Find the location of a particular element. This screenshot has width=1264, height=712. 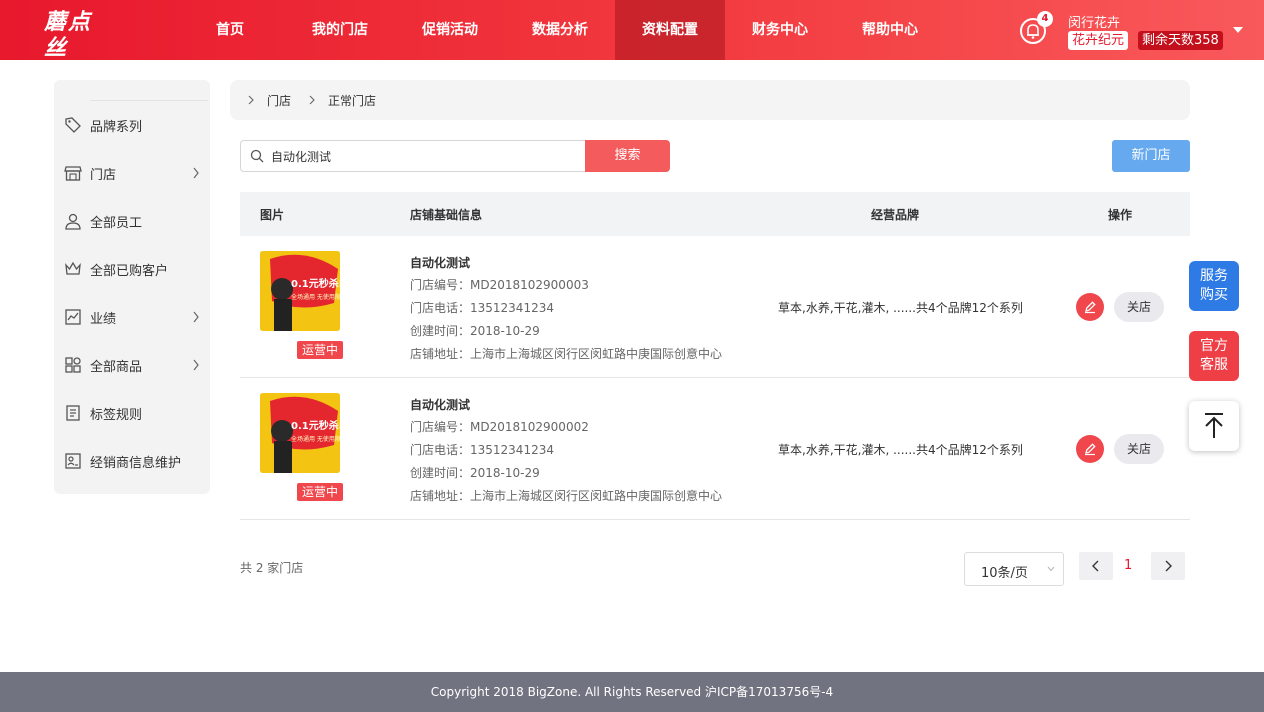

search-input is located at coordinates (421, 156).